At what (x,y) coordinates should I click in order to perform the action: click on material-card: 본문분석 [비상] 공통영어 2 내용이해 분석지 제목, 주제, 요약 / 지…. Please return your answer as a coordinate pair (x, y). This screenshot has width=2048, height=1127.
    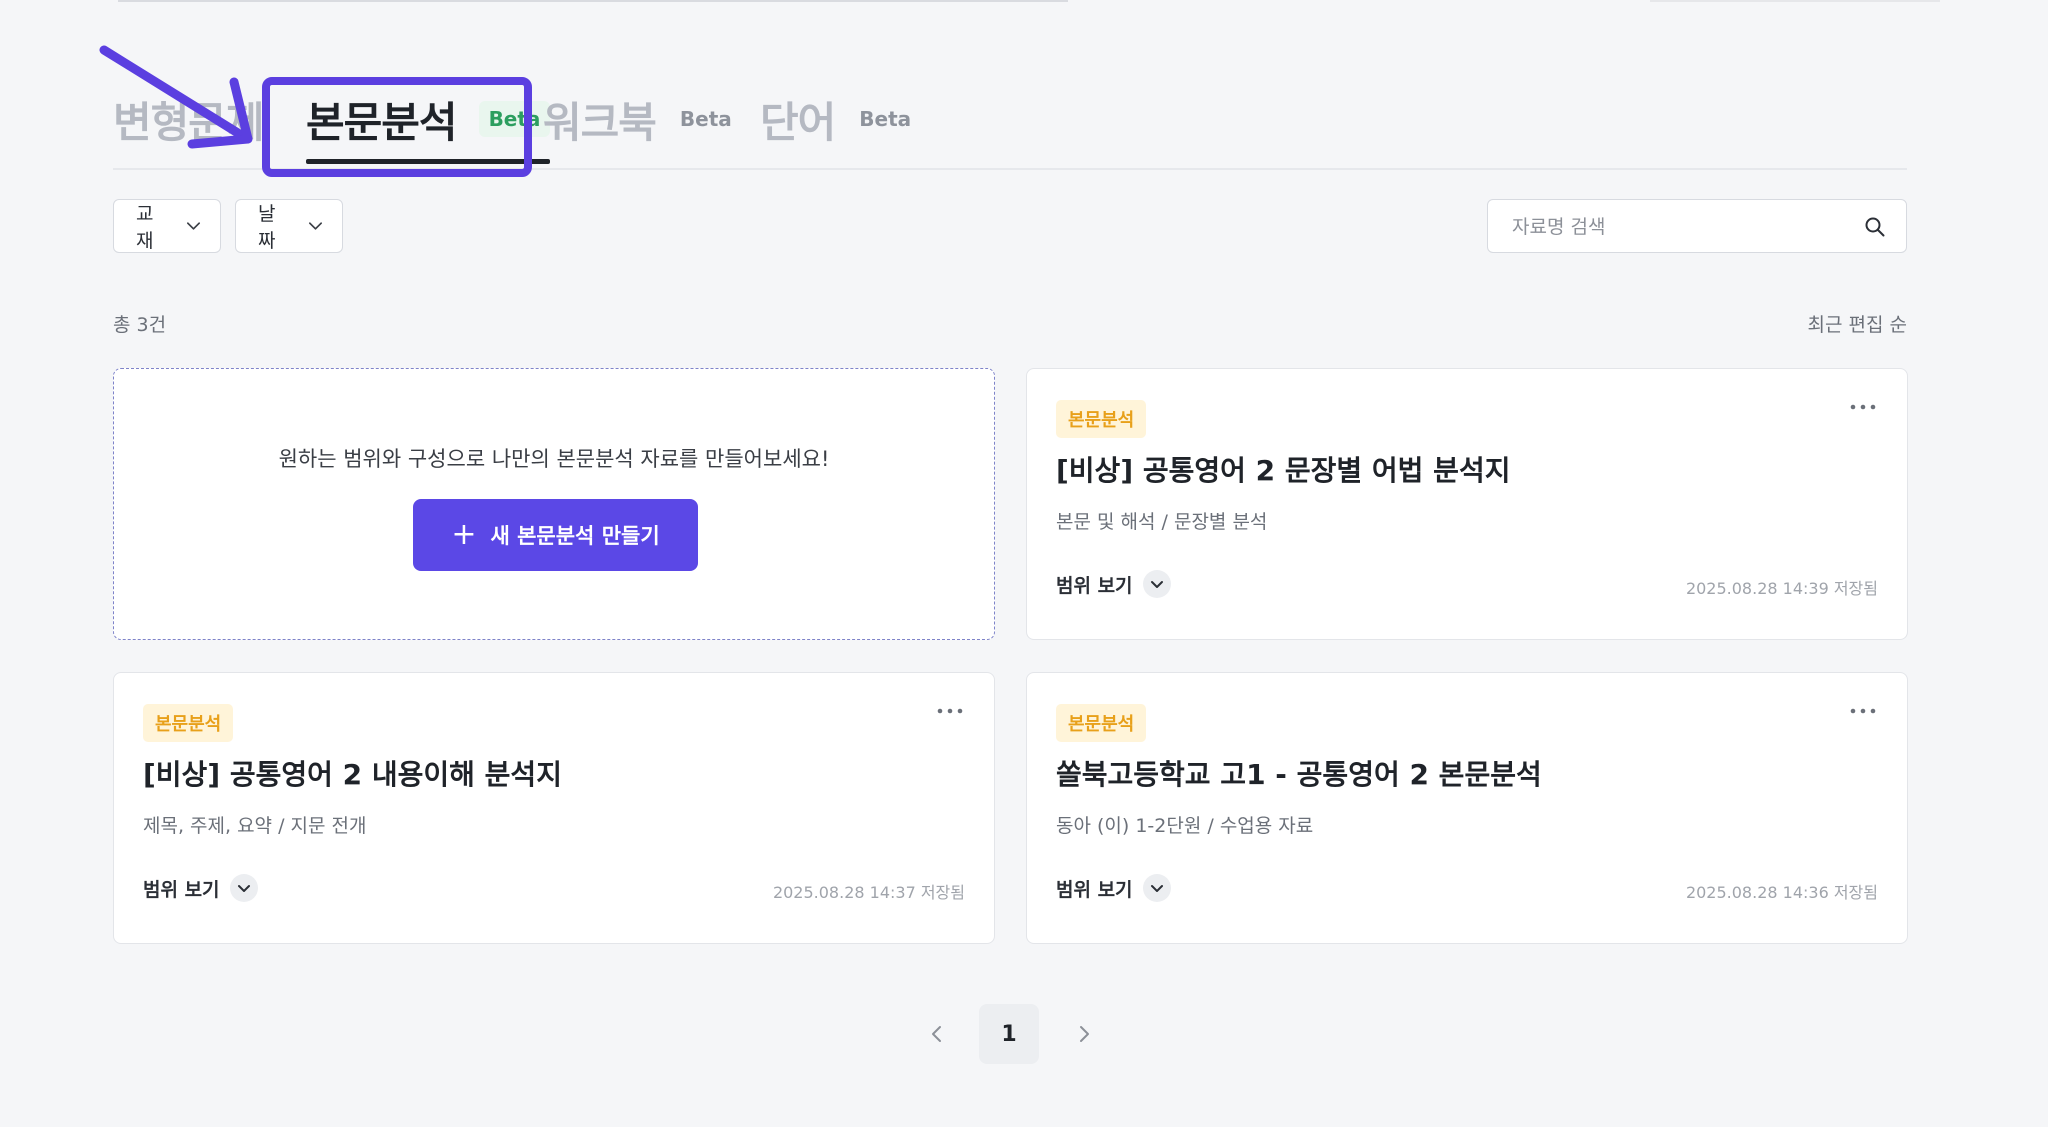
    Looking at the image, I should click on (554, 808).